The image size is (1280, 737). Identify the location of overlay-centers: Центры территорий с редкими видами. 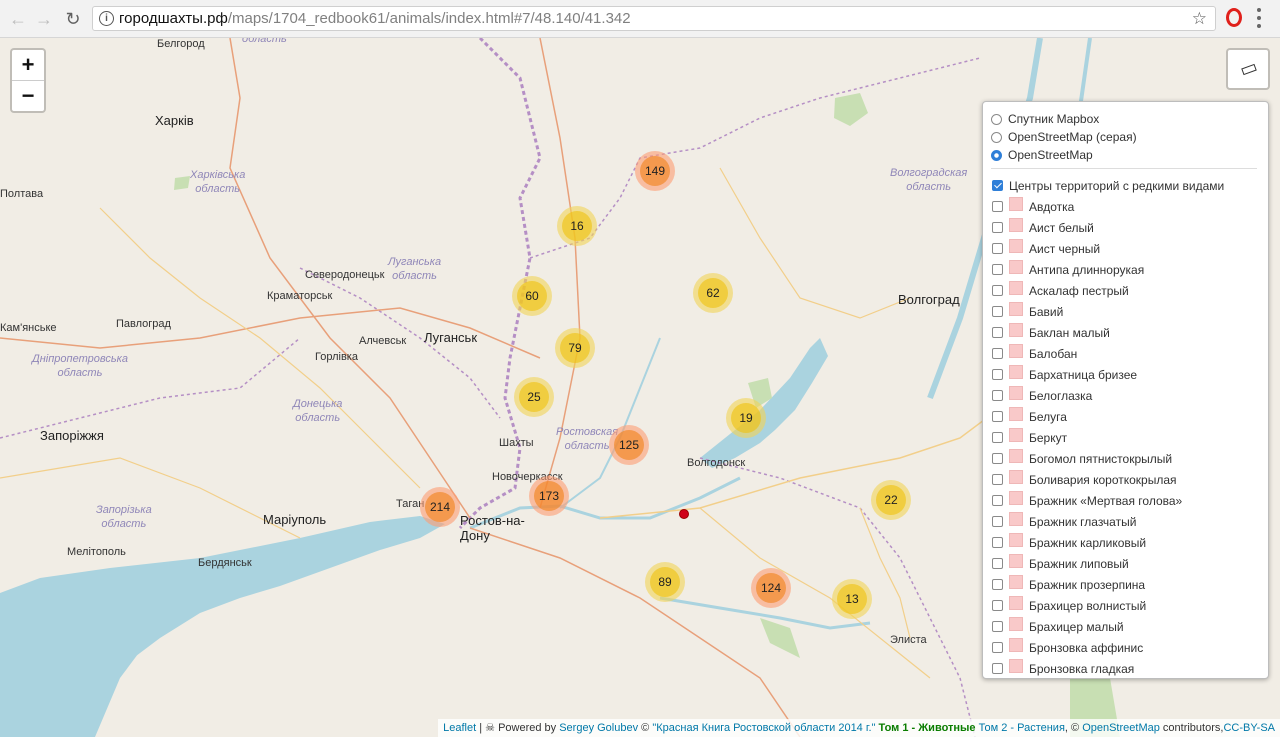
(1108, 185).